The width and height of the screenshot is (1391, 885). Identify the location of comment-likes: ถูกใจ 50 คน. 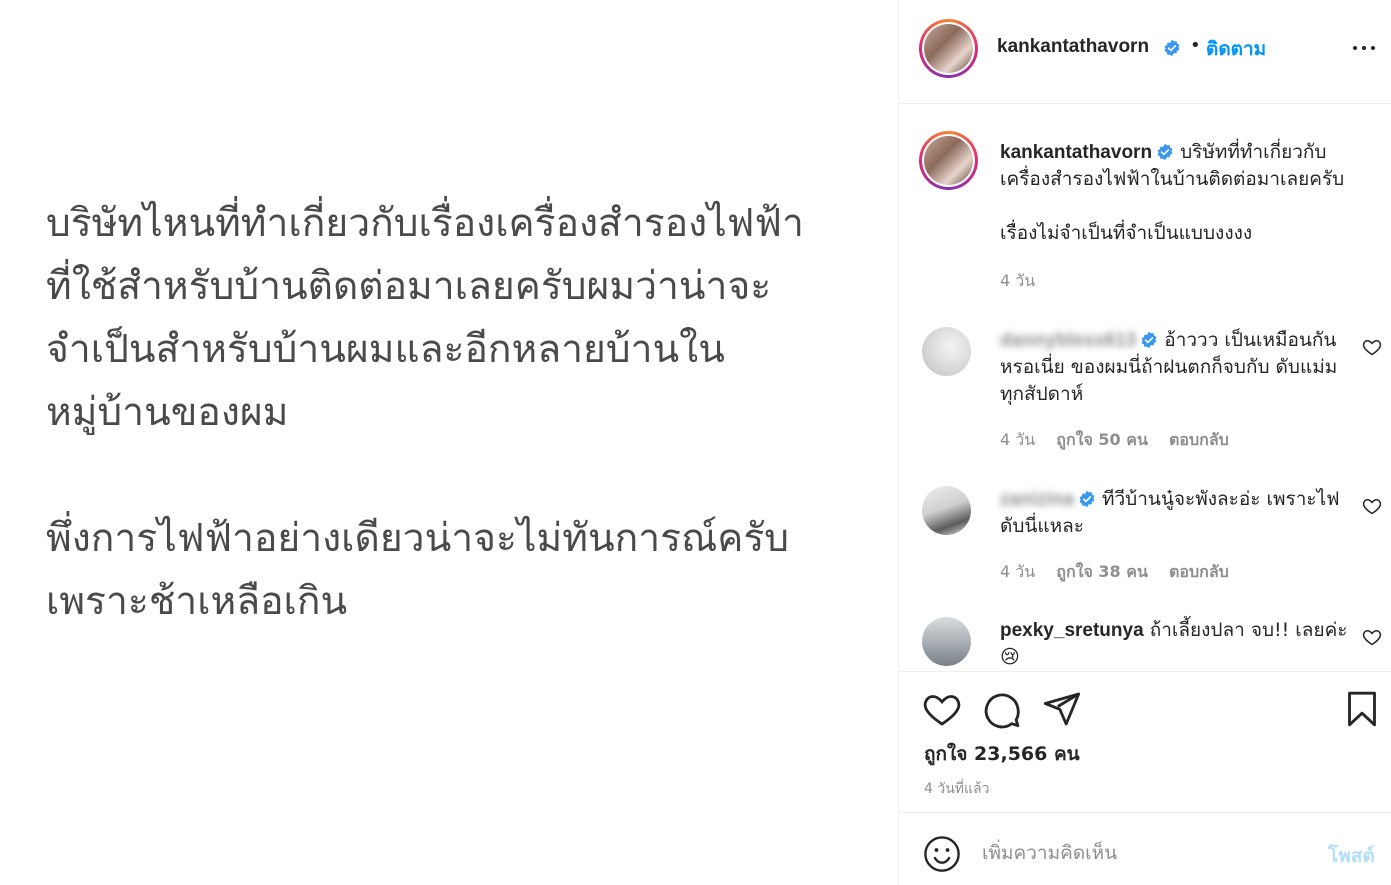
(1102, 439).